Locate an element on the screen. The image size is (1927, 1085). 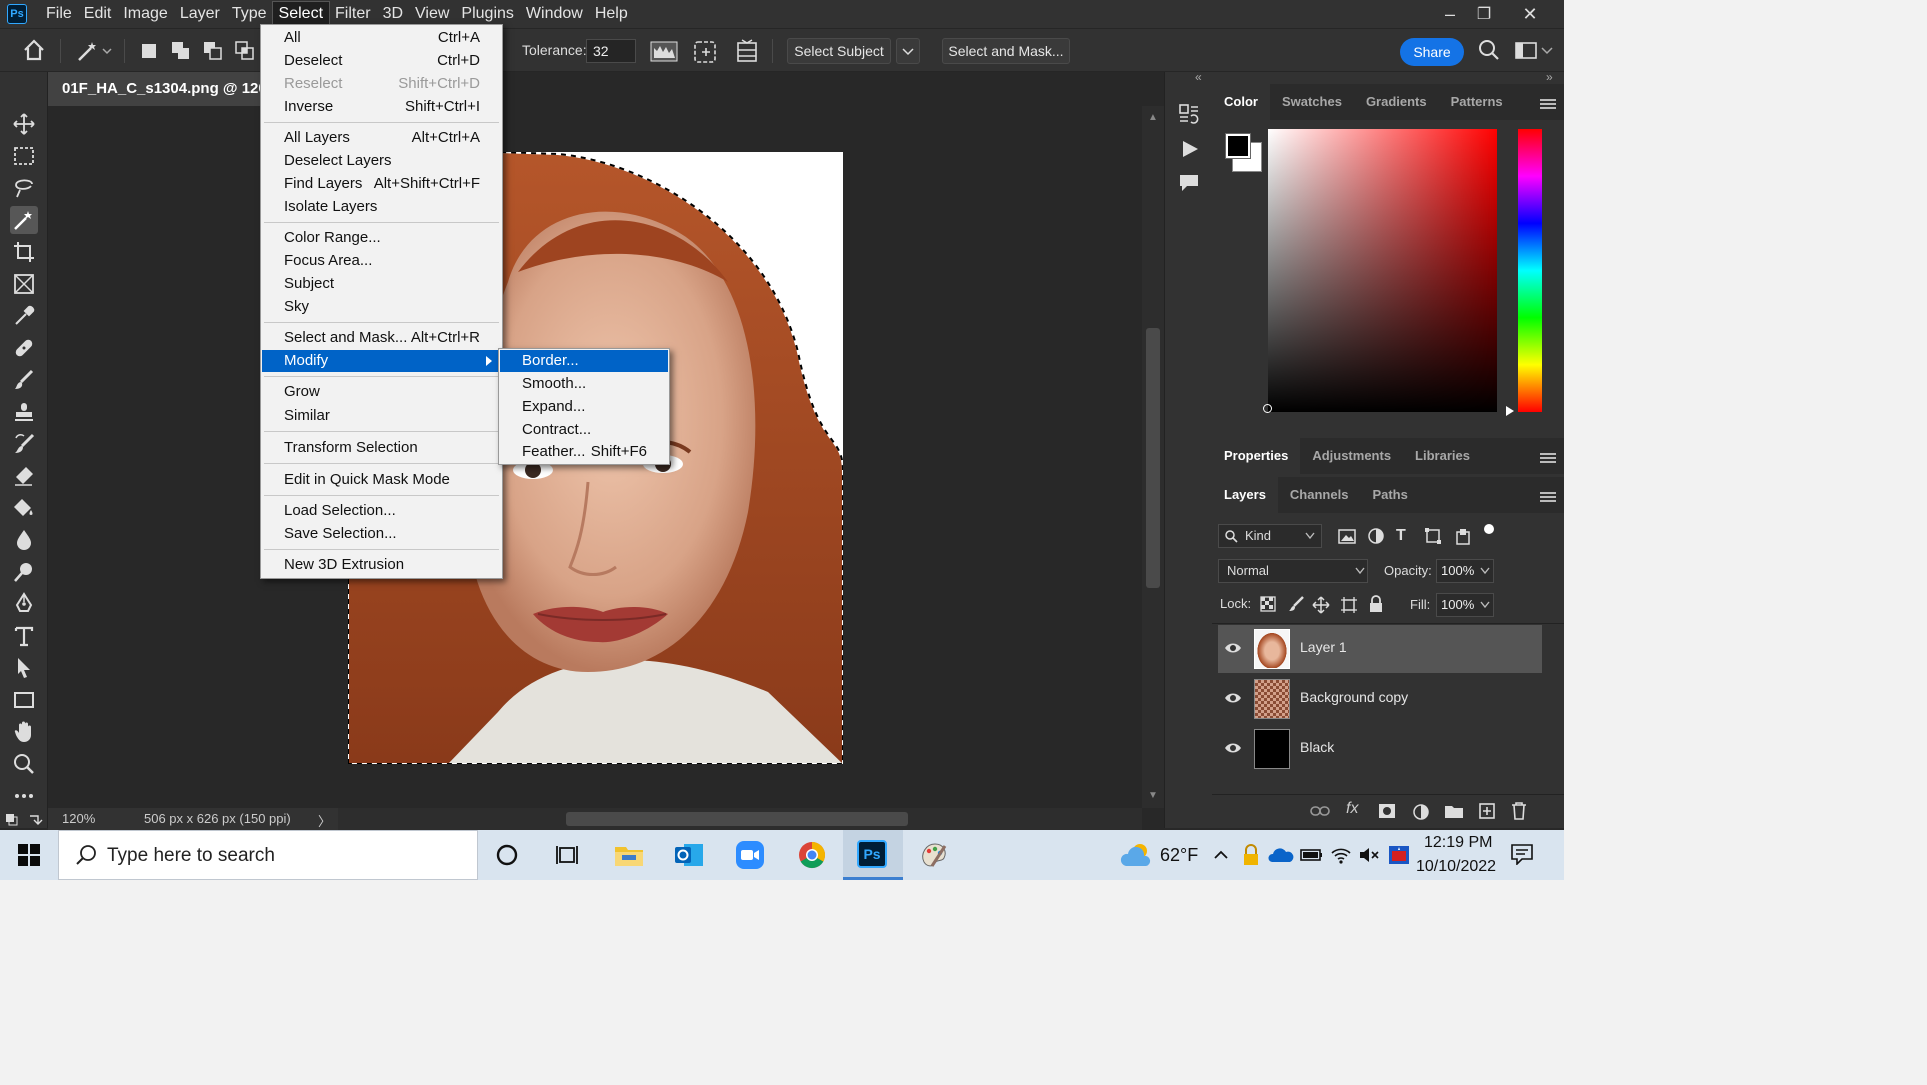
blend-mode-select: Normal is located at coordinates (1293, 571).